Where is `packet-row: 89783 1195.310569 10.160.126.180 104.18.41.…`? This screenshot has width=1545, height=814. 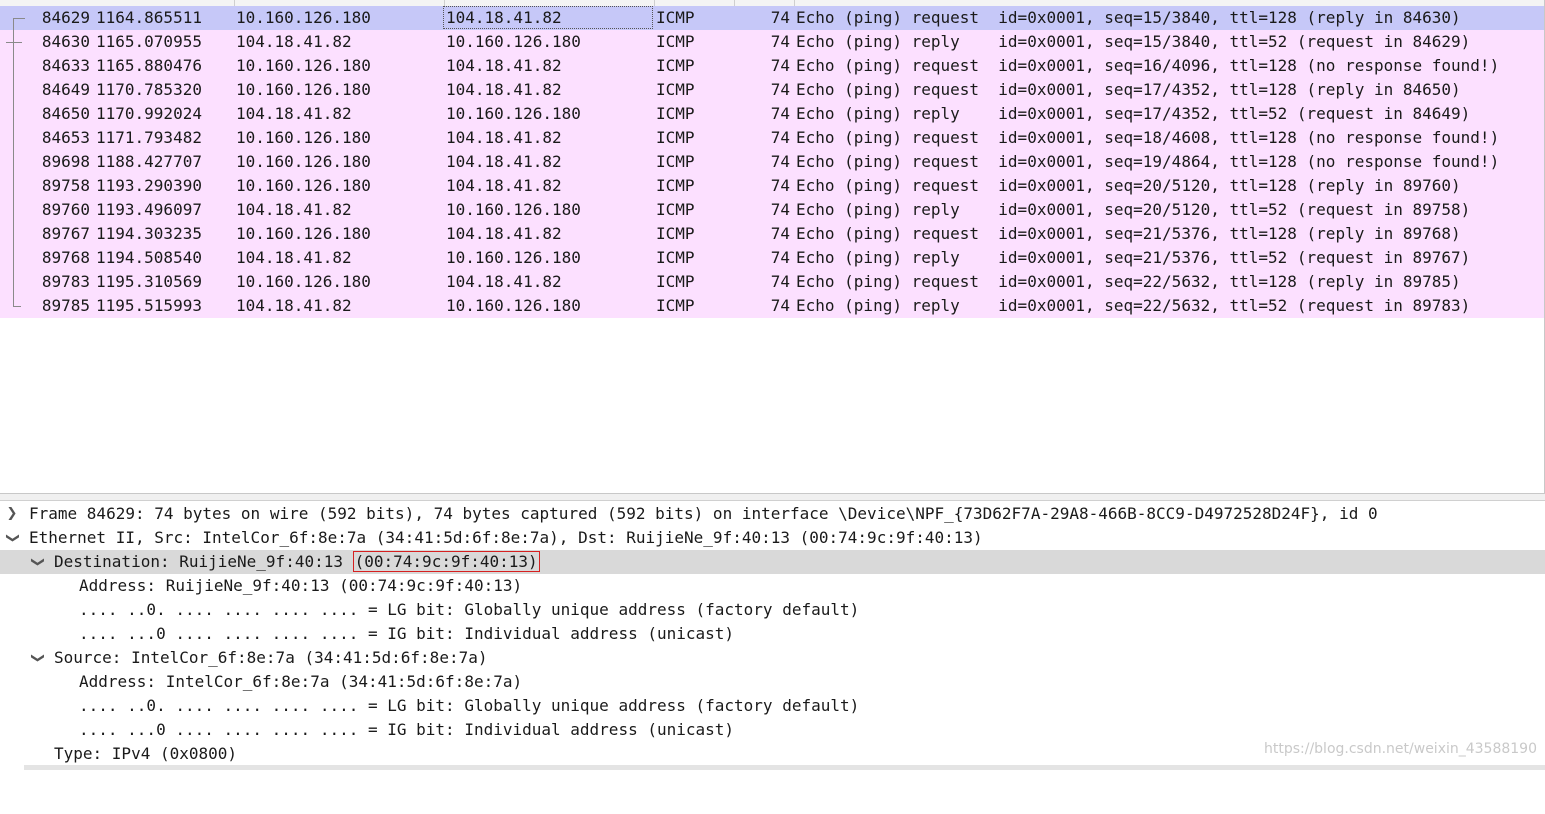 packet-row: 89783 1195.310569 10.160.126.180 104.18.41.… is located at coordinates (772, 282).